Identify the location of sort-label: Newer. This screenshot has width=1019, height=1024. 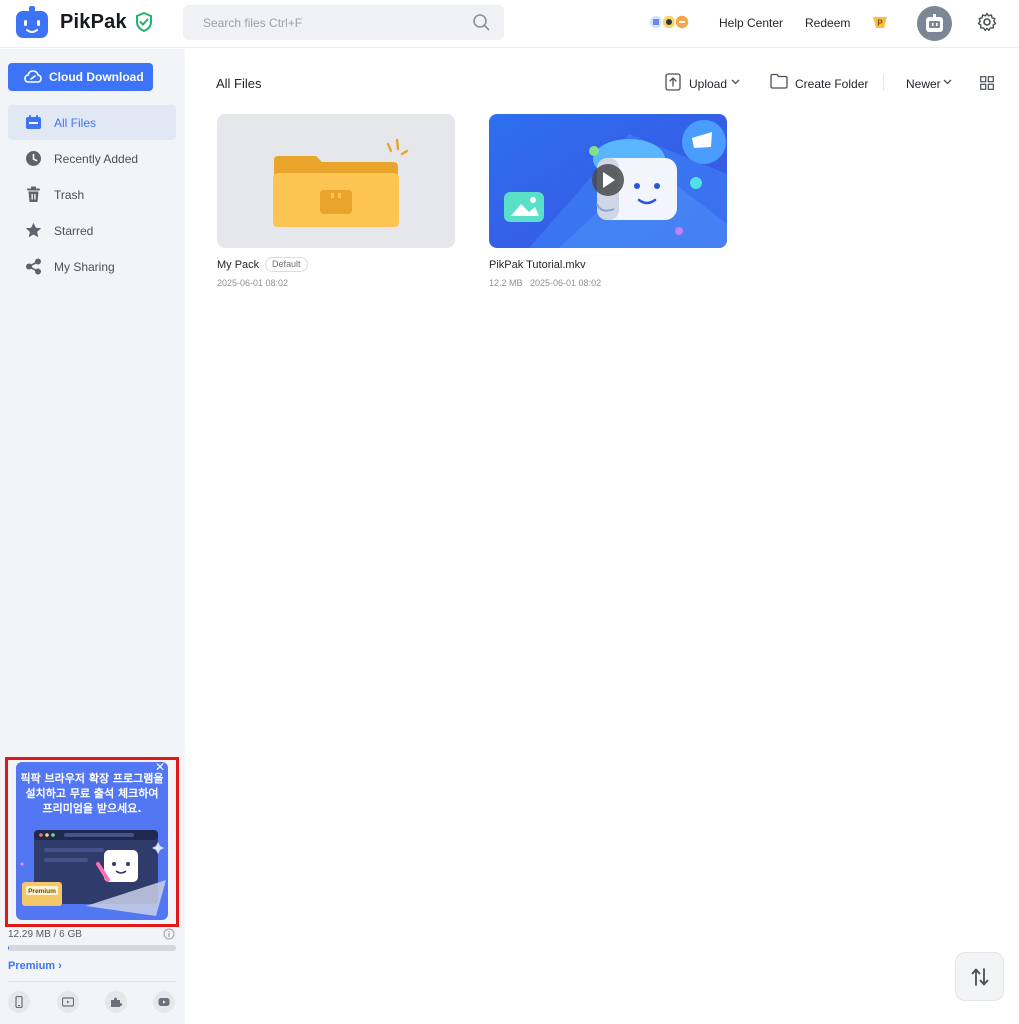
(923, 84).